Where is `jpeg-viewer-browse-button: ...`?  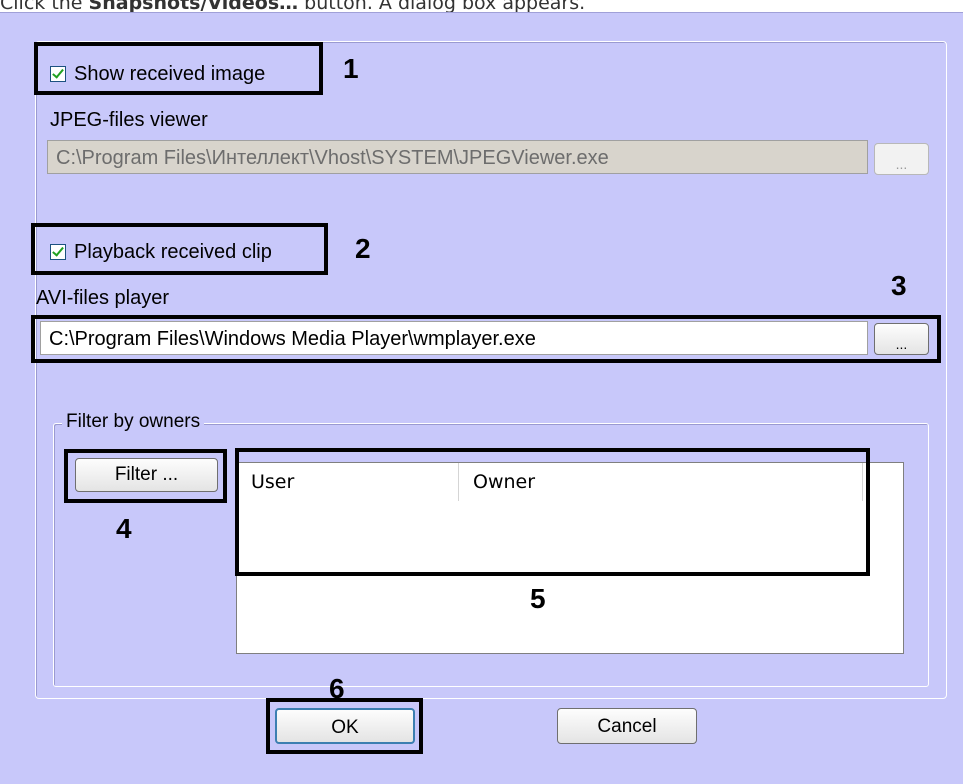
jpeg-viewer-browse-button: ... is located at coordinates (901, 159).